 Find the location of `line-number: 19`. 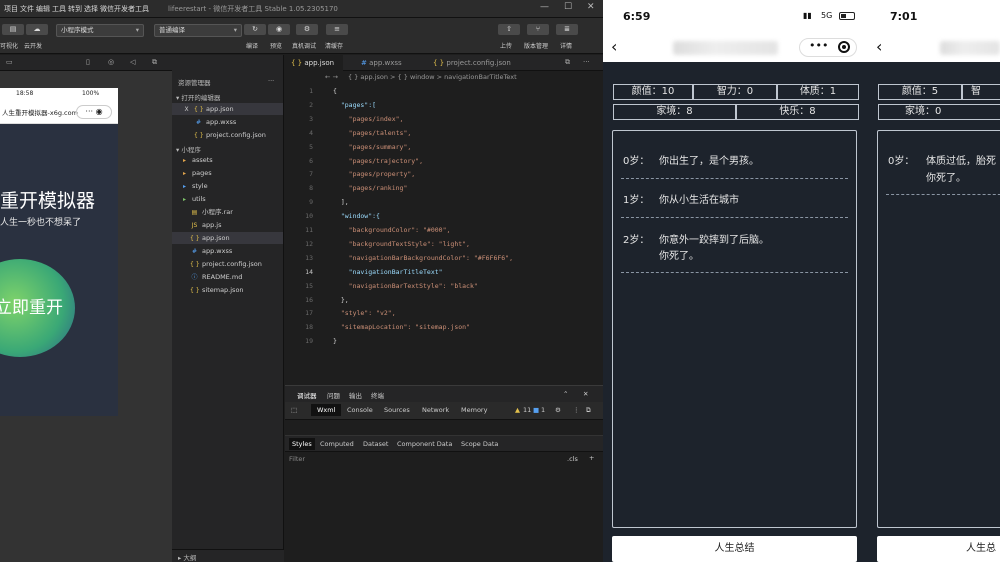

line-number: 19 is located at coordinates (309, 341).